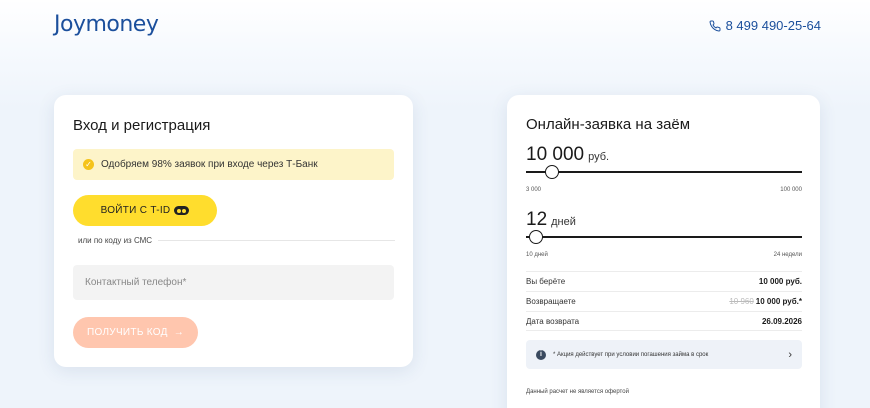 The height and width of the screenshot is (408, 870). What do you see at coordinates (233, 282) in the screenshot?
I see `phone-input` at bounding box center [233, 282].